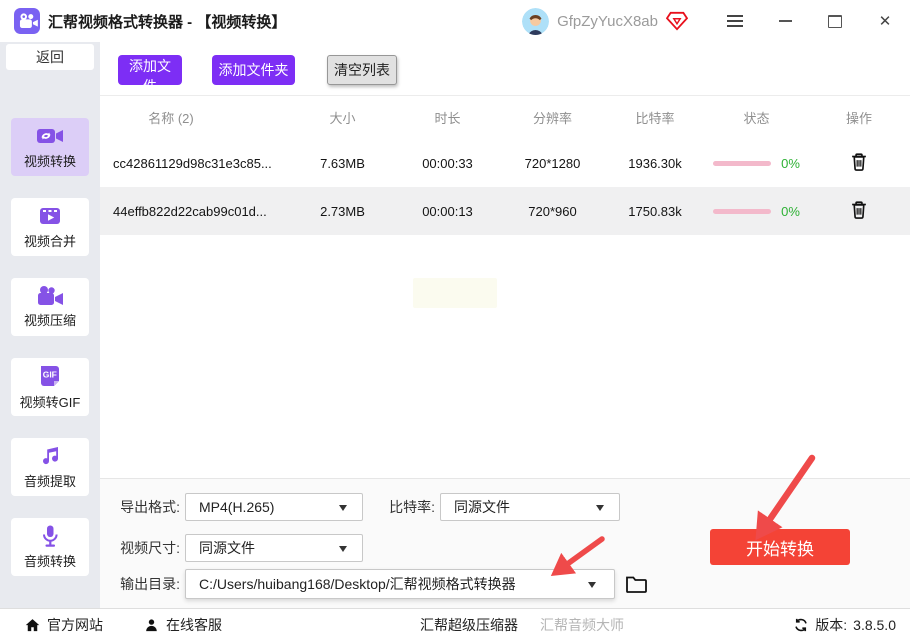 The height and width of the screenshot is (640, 910). What do you see at coordinates (536, 21) in the screenshot?
I see `user-avatar` at bounding box center [536, 21].